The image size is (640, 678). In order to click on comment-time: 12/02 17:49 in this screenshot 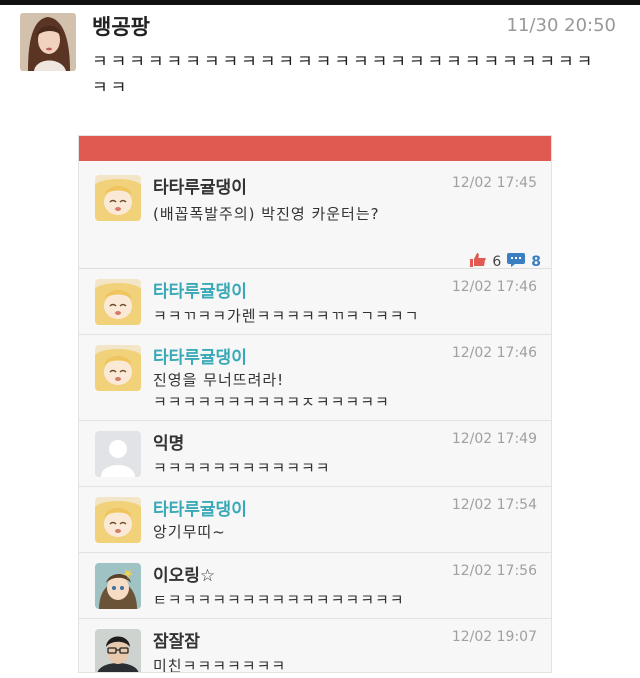, I will do `click(494, 439)`.